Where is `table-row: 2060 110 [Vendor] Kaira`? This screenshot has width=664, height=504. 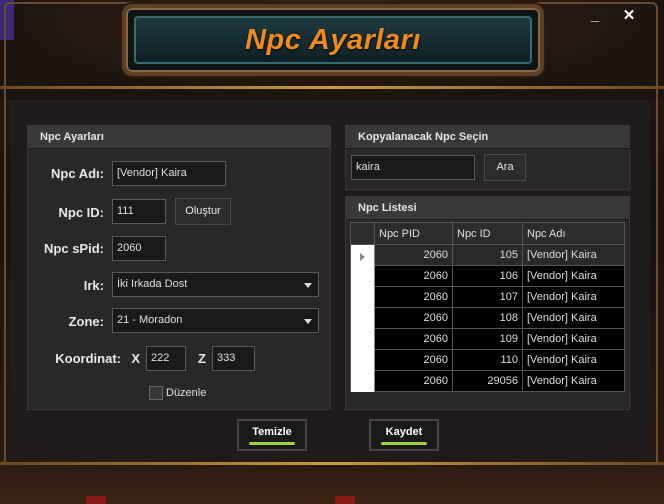
table-row: 2060 110 [Vendor] Kaira is located at coordinates (499, 360).